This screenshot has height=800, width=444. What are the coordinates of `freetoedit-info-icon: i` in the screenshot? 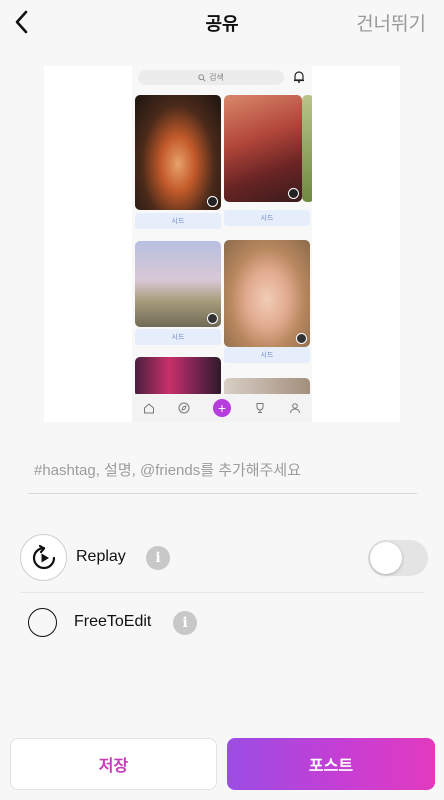 It's located at (185, 623).